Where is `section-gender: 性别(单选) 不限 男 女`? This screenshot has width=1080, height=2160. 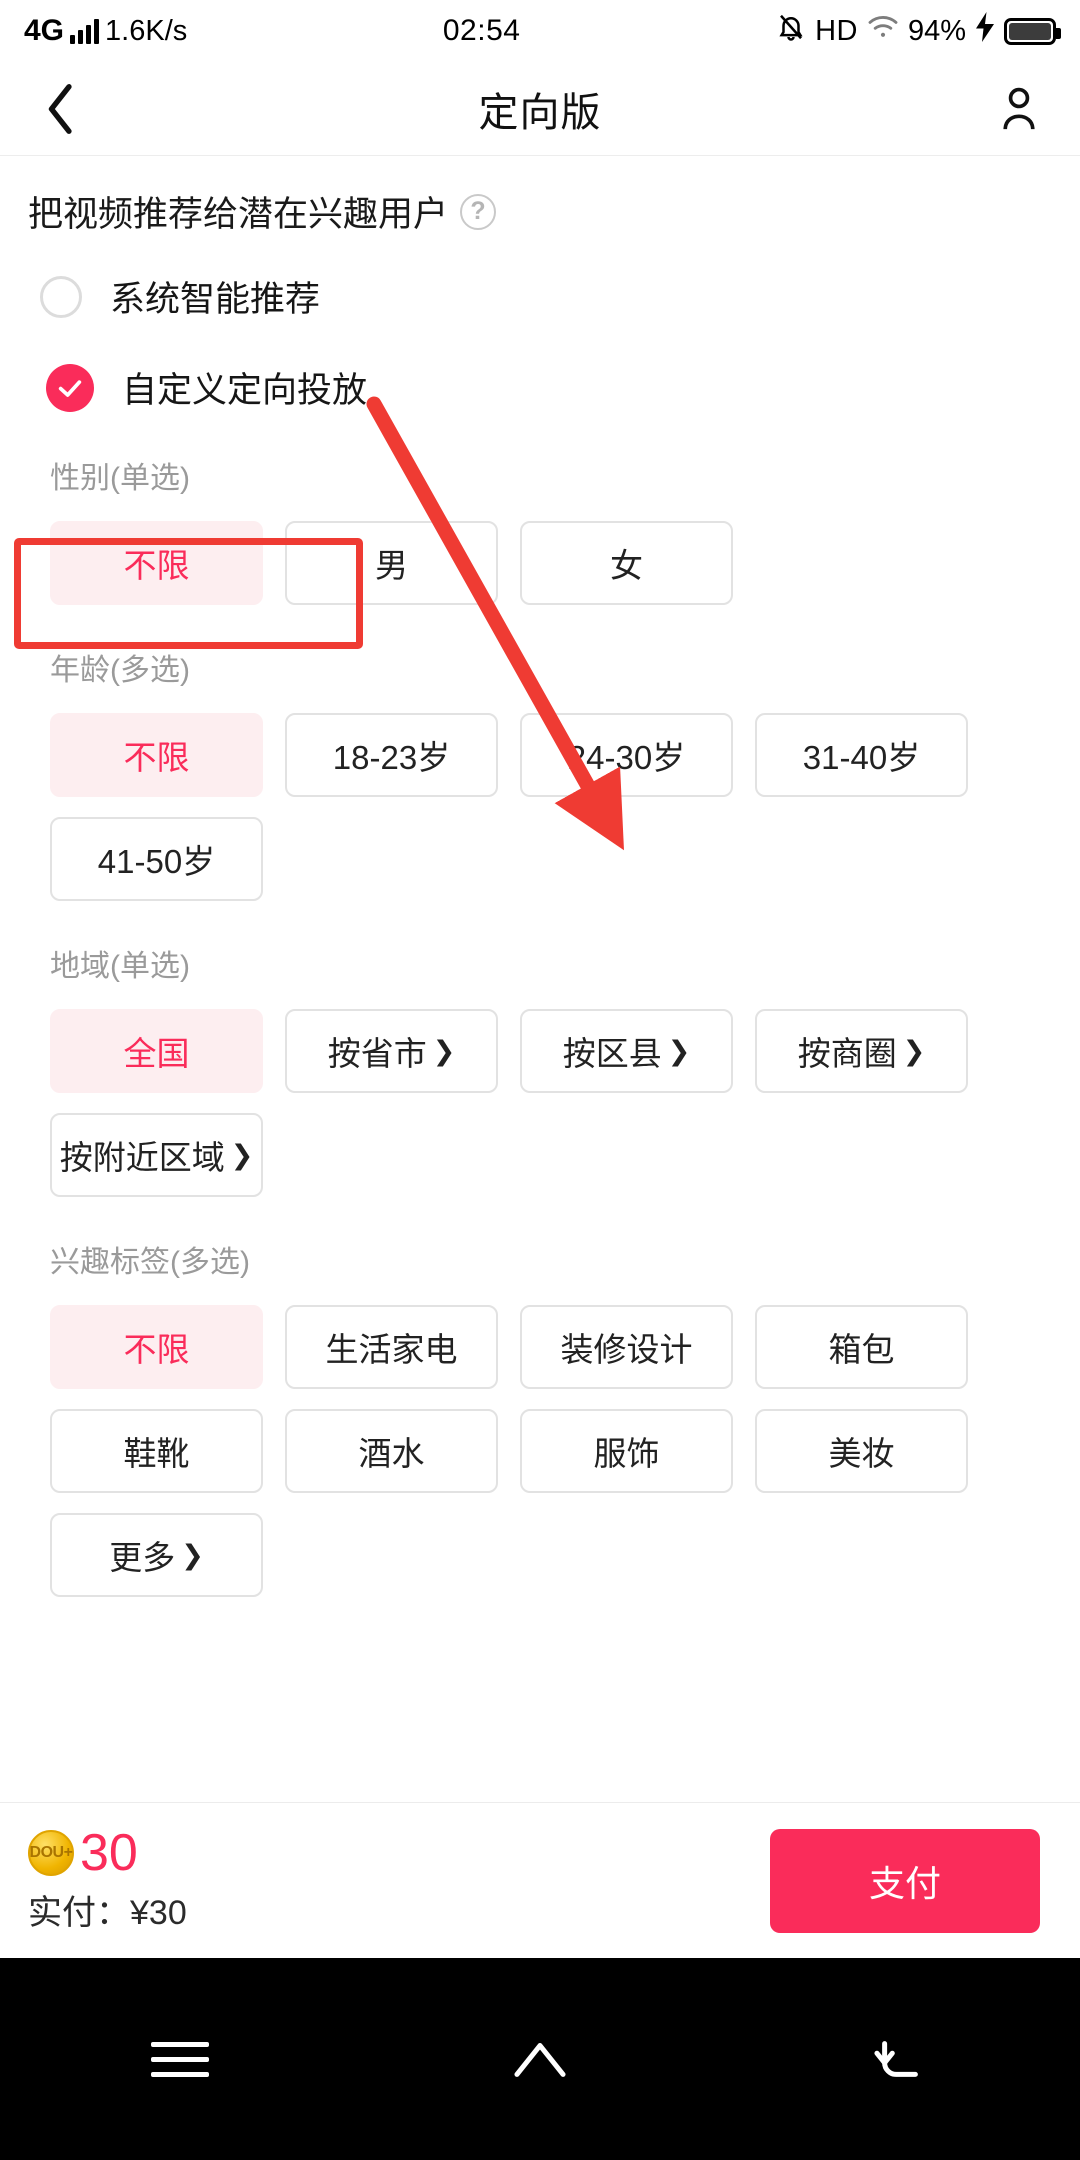 section-gender: 性别(单选) 不限 男 女 is located at coordinates (540, 509).